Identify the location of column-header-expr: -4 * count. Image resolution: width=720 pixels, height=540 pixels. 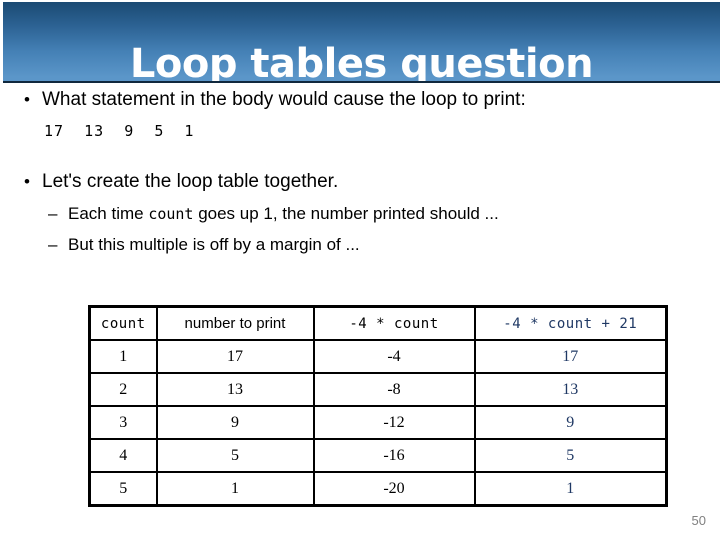
(394, 323).